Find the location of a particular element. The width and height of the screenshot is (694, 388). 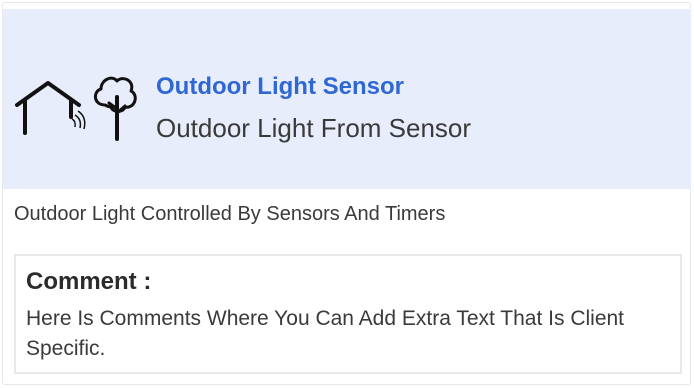

device-title: Outdoor Light Sensor is located at coordinates (280, 87).